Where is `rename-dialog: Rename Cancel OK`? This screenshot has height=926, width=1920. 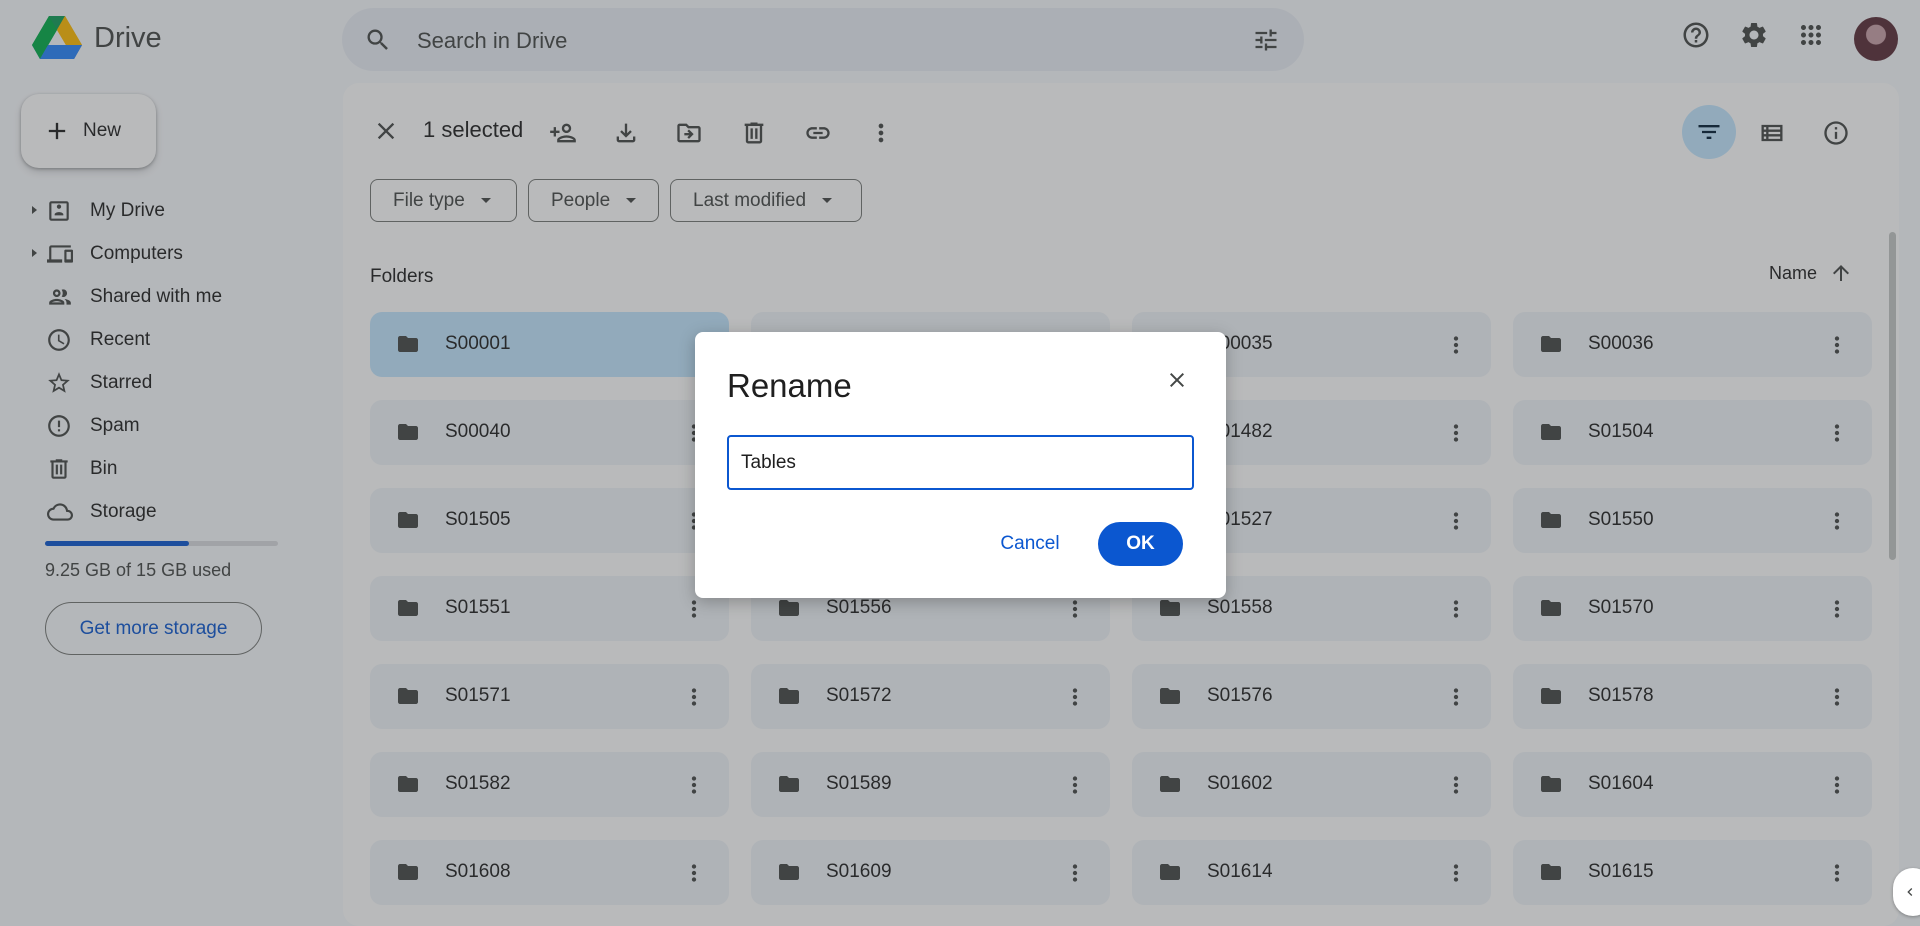
rename-dialog: Rename Cancel OK is located at coordinates (960, 465).